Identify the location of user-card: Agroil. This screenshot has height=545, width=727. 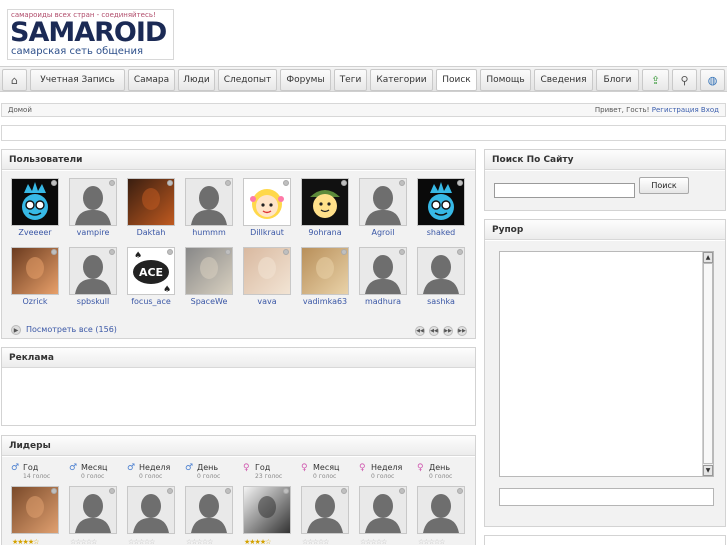
(383, 210).